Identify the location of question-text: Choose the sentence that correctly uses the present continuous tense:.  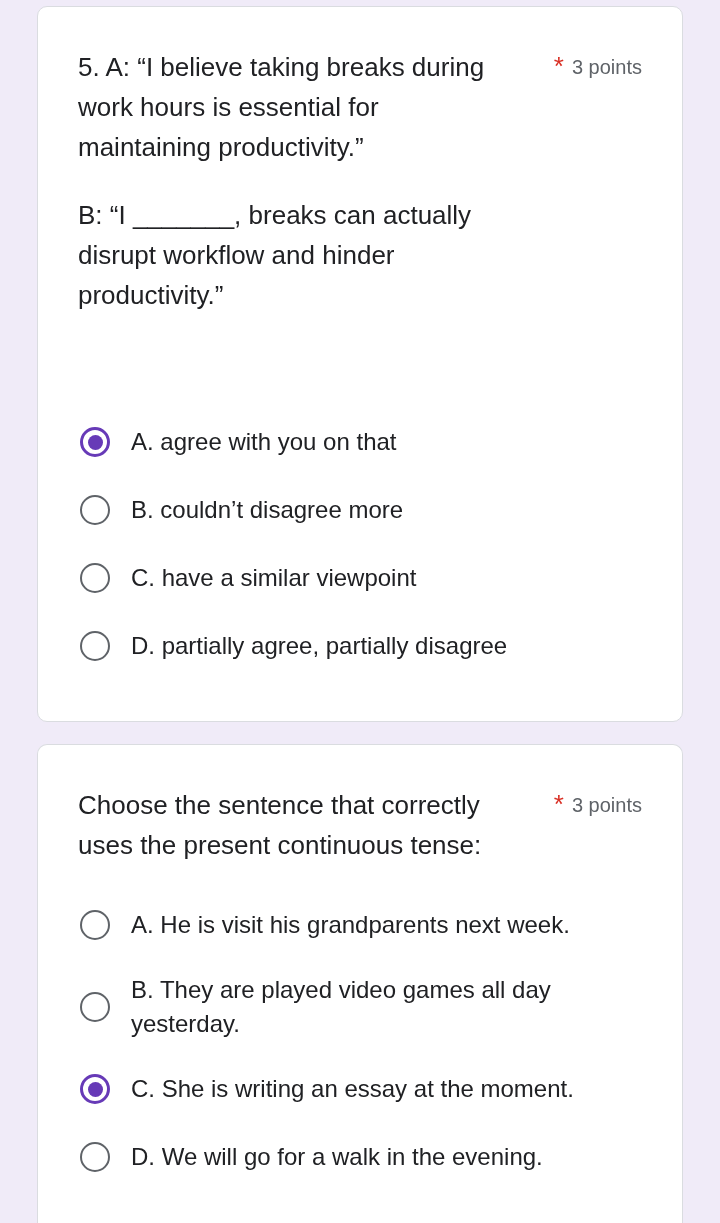
(280, 825).